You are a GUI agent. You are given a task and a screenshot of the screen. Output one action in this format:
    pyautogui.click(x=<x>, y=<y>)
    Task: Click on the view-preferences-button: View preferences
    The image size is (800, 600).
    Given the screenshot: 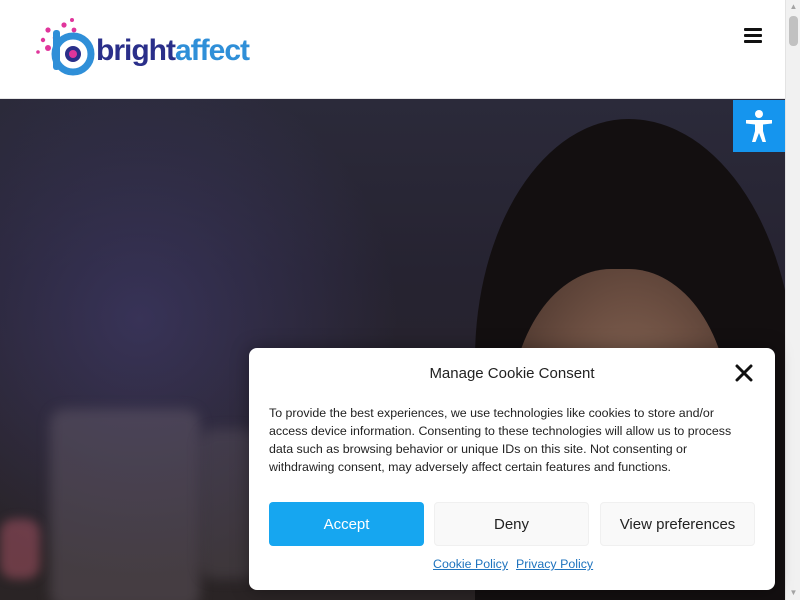 What is the action you would take?
    pyautogui.click(x=677, y=524)
    